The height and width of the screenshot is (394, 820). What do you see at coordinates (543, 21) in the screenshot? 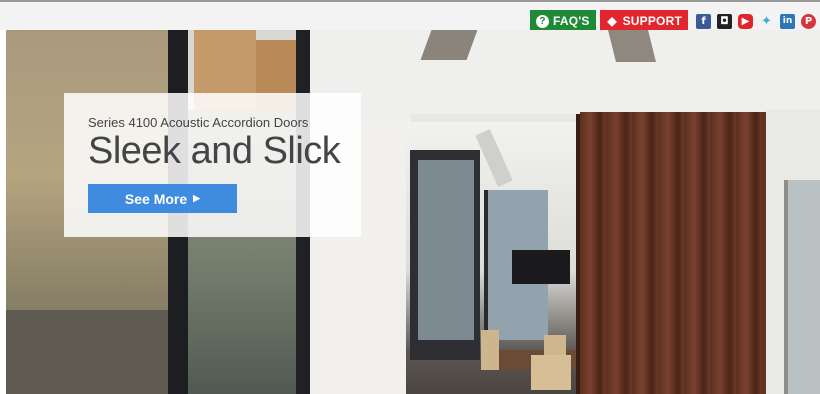
I see `question-circle-icon: ?` at bounding box center [543, 21].